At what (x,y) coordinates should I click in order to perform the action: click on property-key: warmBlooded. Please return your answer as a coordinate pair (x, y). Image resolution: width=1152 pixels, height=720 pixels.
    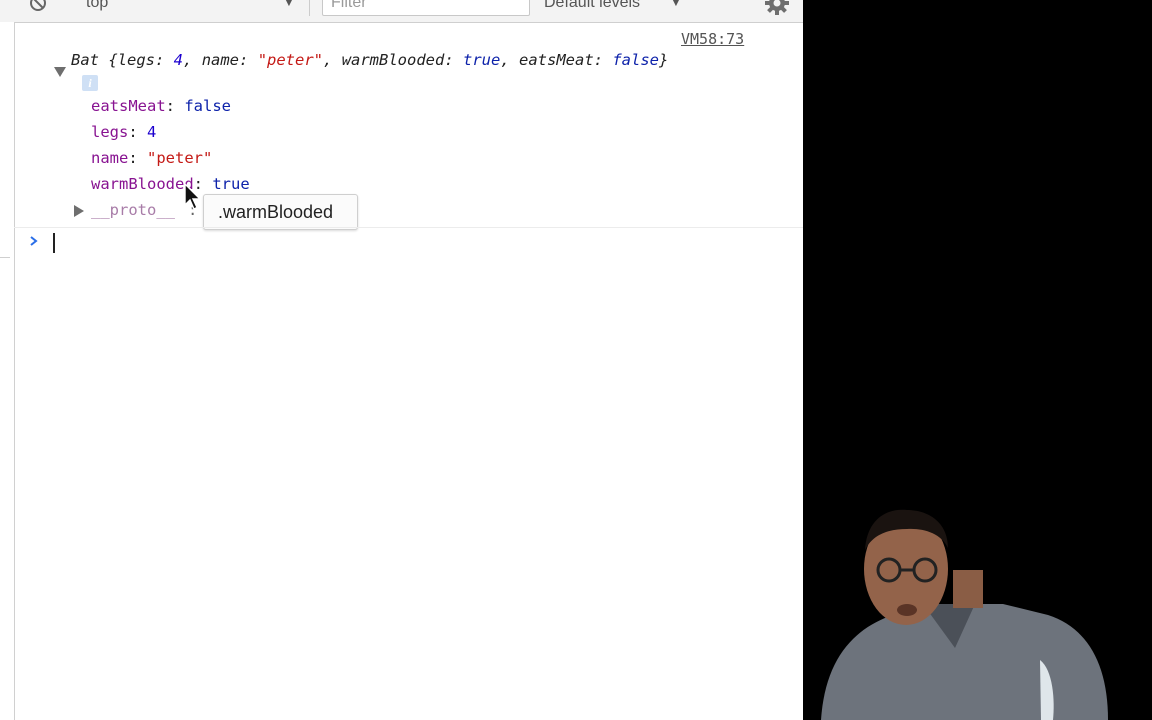
    Looking at the image, I should click on (142, 184).